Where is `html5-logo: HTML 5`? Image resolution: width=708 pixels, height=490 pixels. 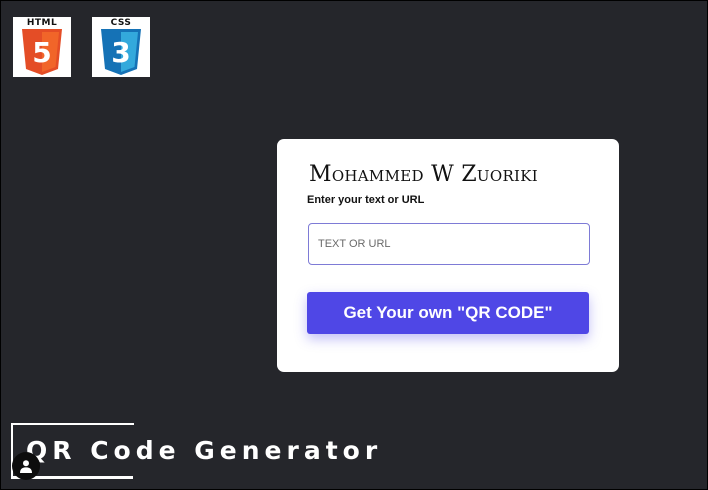
html5-logo: HTML 5 is located at coordinates (42, 47).